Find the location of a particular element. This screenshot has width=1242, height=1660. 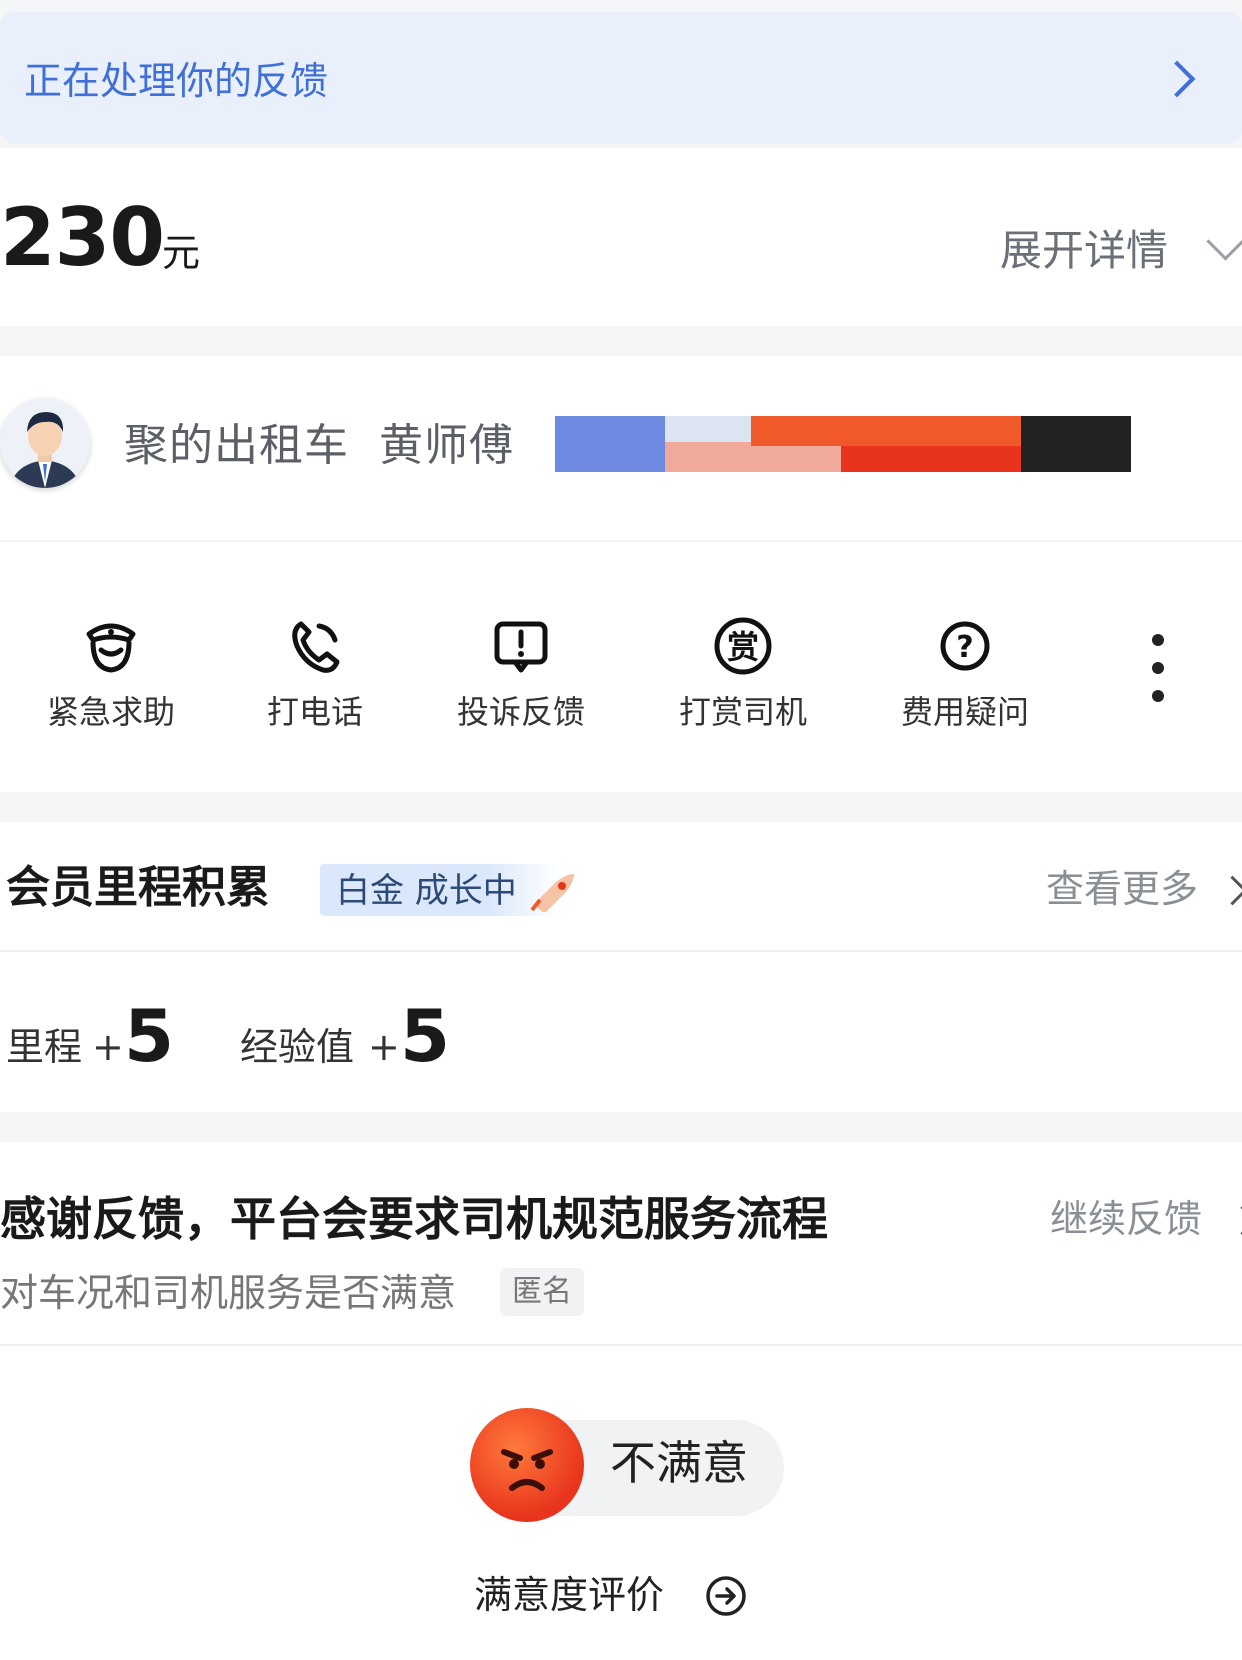

action-label: 打赏司机 is located at coordinates (742, 712).